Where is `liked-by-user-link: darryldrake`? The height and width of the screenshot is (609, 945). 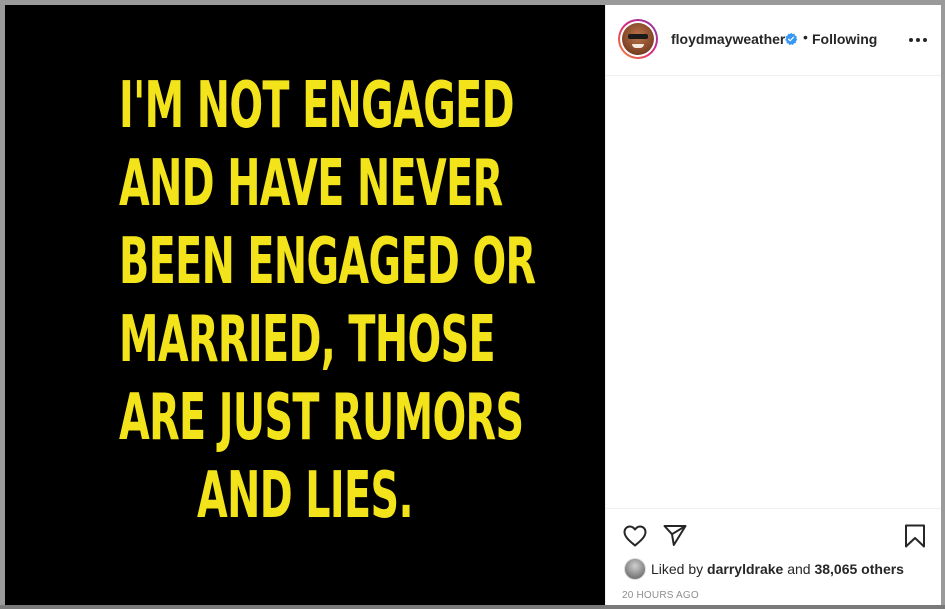
liked-by-user-link: darryldrake is located at coordinates (745, 569).